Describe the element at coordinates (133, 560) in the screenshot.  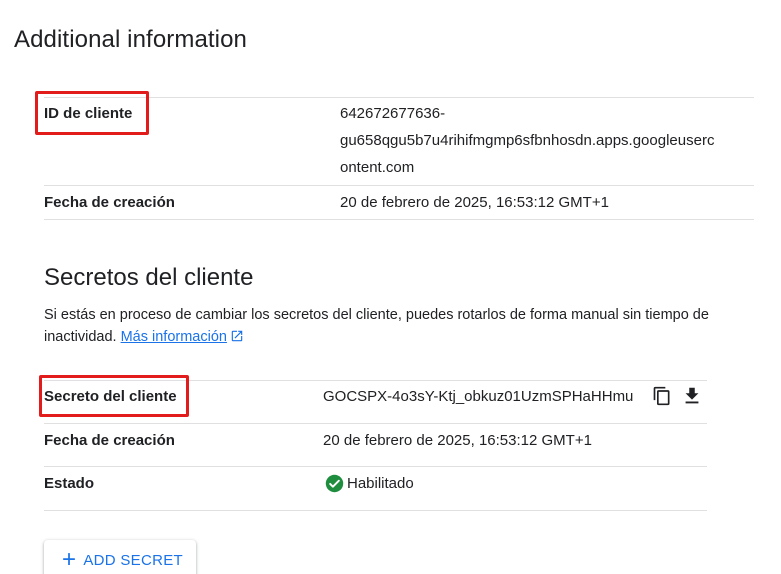
I see `add-secret-label: ADD SECRET` at that location.